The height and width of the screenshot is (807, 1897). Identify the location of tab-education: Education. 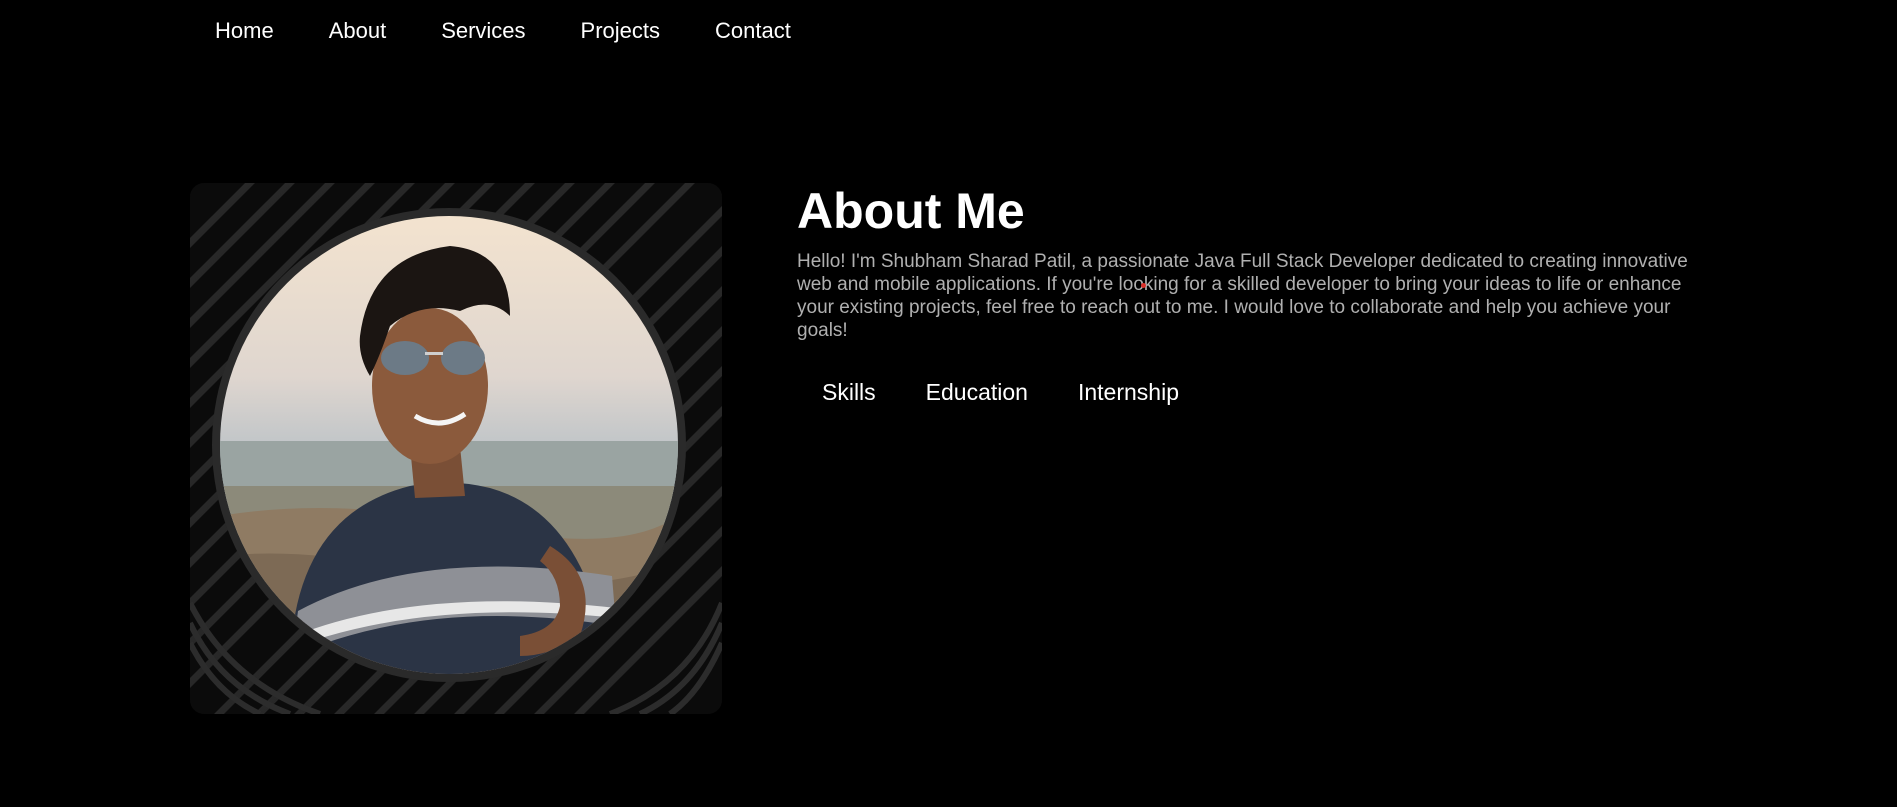
(977, 392).